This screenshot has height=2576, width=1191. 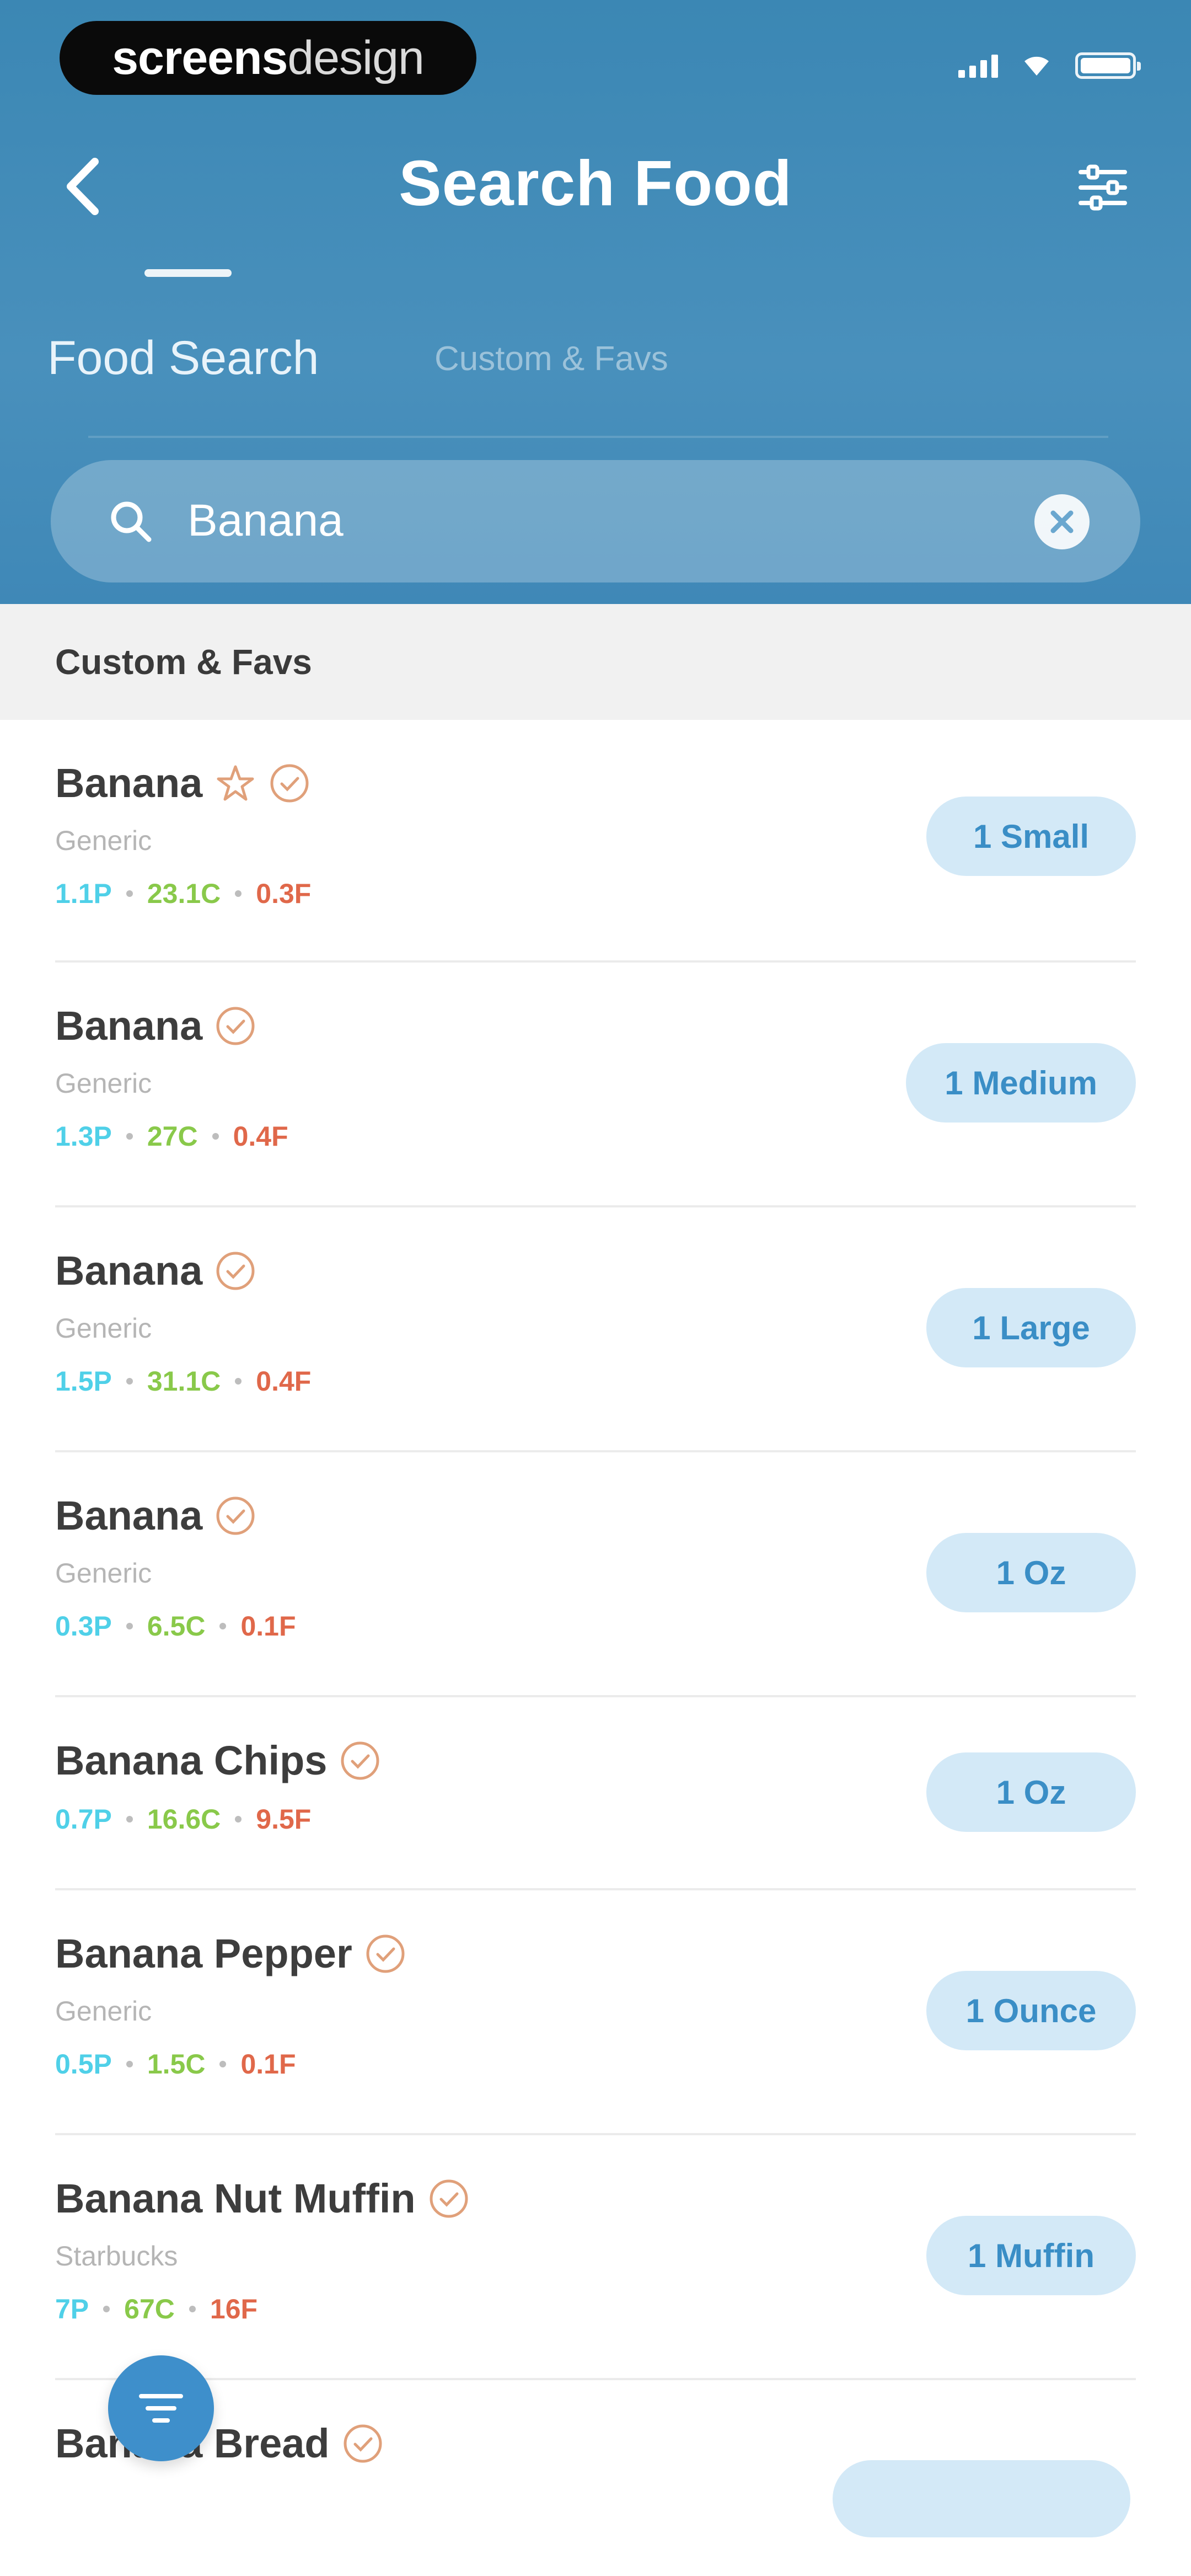 I want to click on carbs-value: 31.1C, so click(x=184, y=1381).